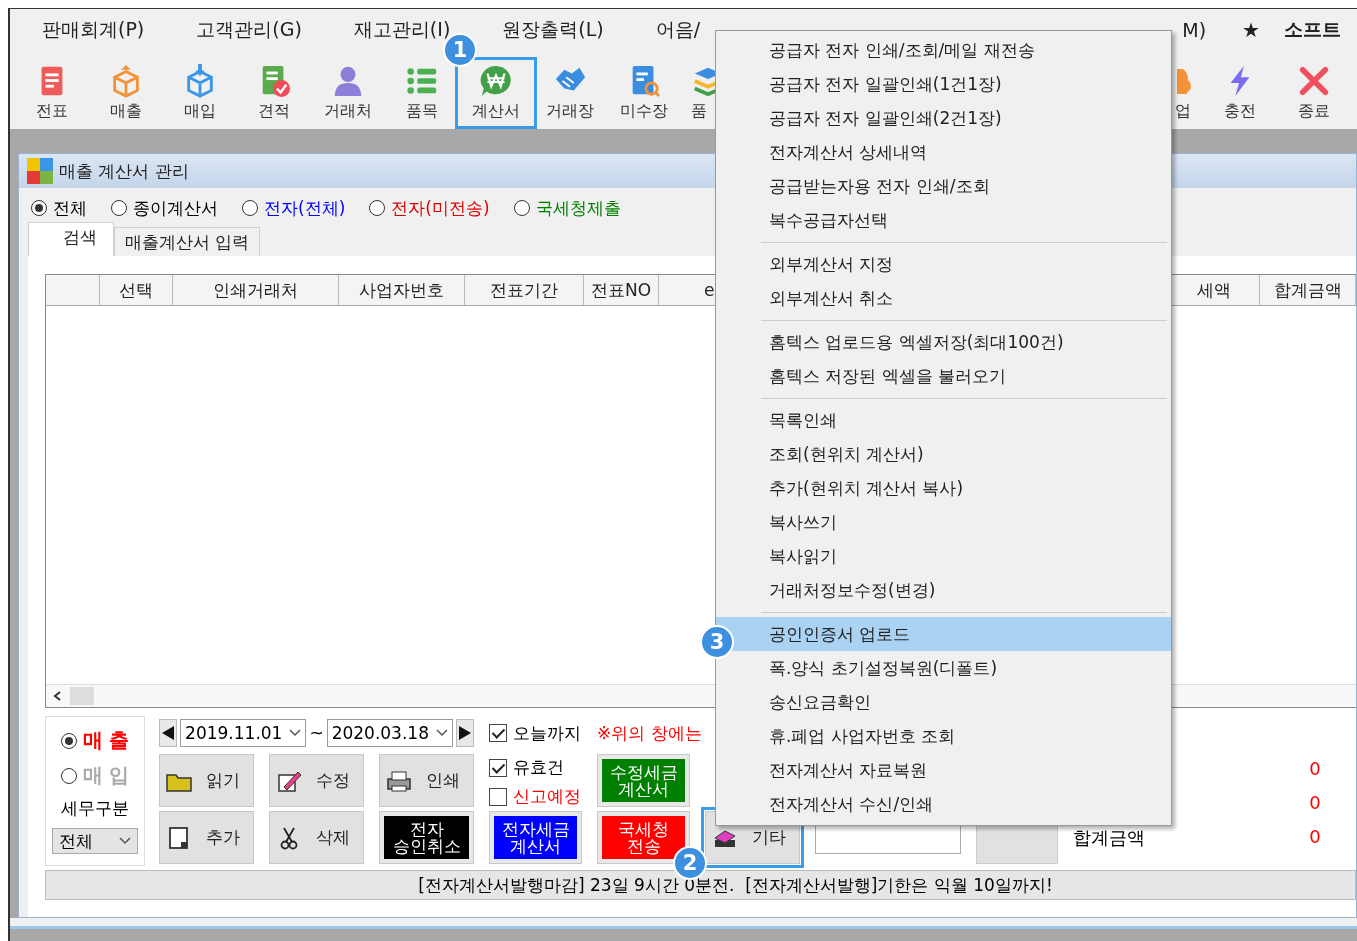 This screenshot has width=1357, height=941. I want to click on left-triangle-icon, so click(168, 733).